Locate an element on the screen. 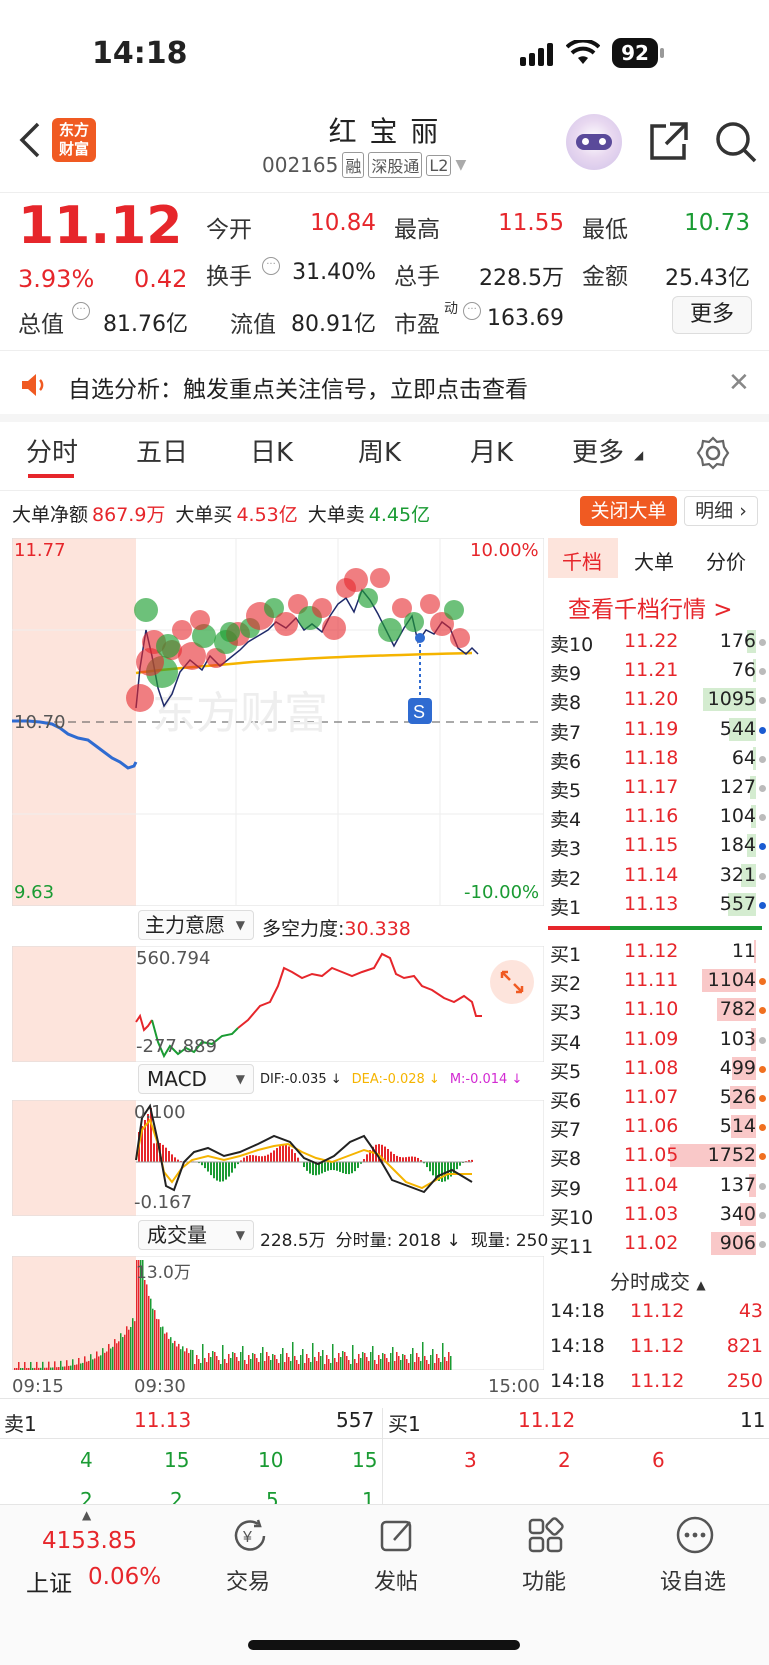 The image size is (769, 1665). book-volume: 526 is located at coordinates (737, 1097).